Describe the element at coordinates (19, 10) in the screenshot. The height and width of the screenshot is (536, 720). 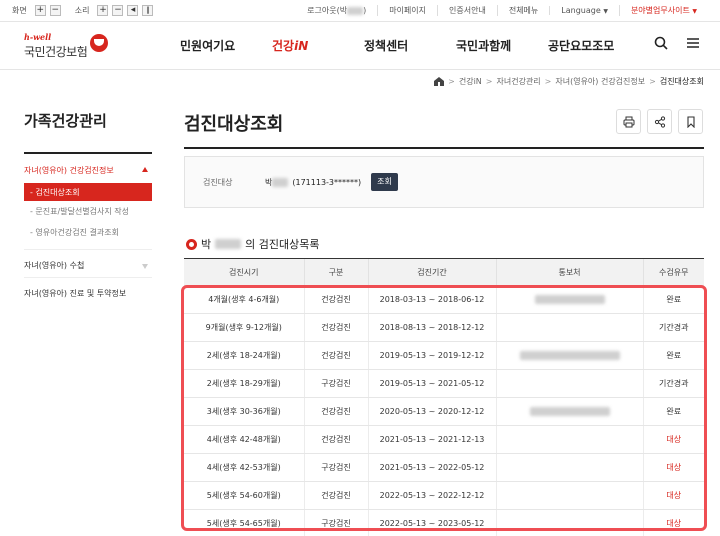
I see `screen-size-label: 화면` at that location.